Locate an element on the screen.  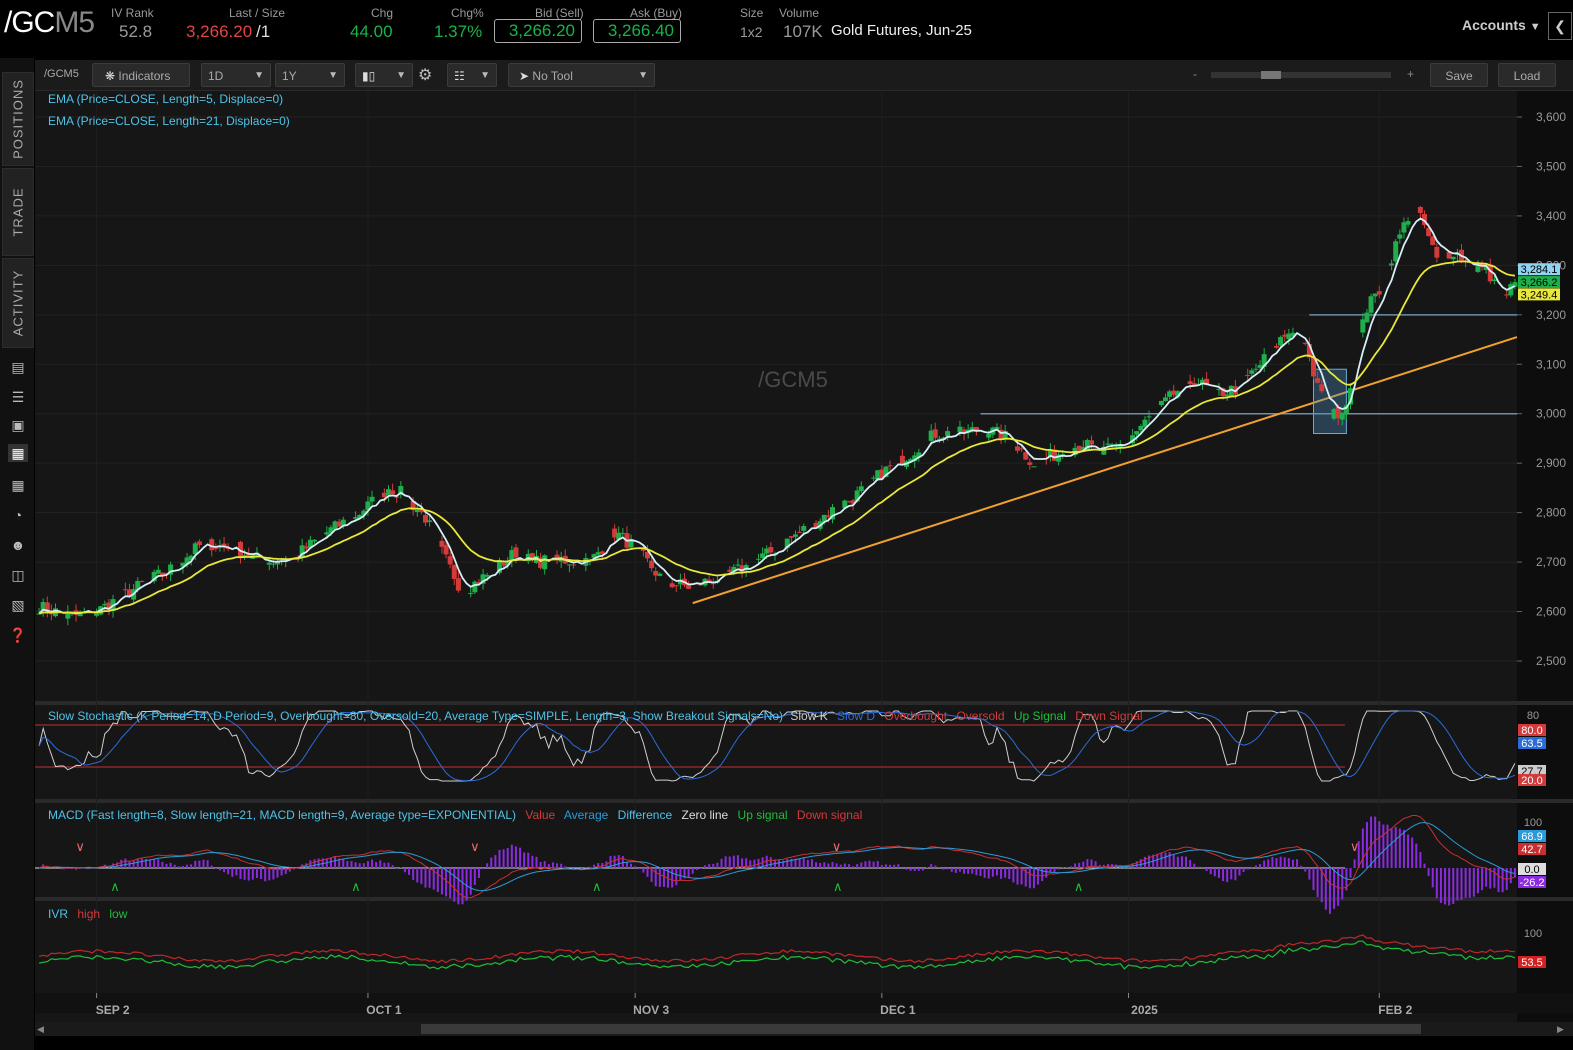
zoom-slider-thumb is located at coordinates (1271, 75).